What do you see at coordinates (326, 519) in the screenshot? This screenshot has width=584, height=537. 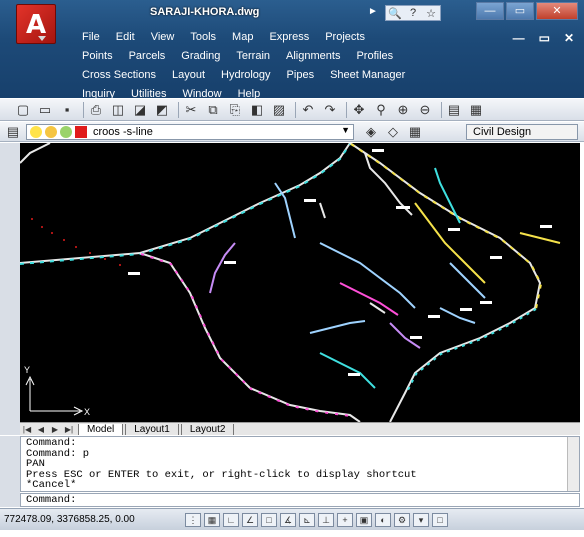 I see `dyn-icon: ⊥` at bounding box center [326, 519].